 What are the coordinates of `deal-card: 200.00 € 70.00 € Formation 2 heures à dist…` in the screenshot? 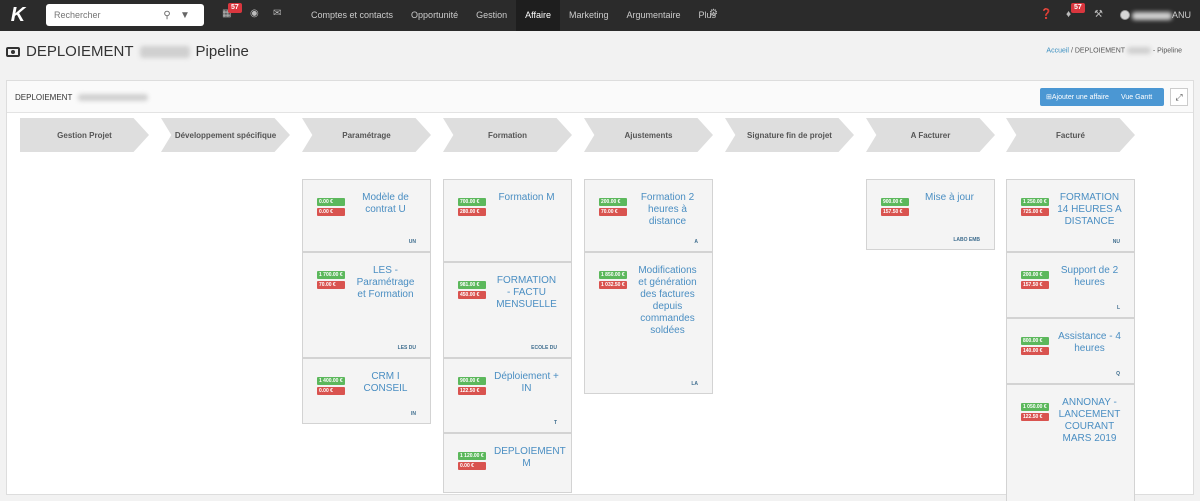 It's located at (648, 215).